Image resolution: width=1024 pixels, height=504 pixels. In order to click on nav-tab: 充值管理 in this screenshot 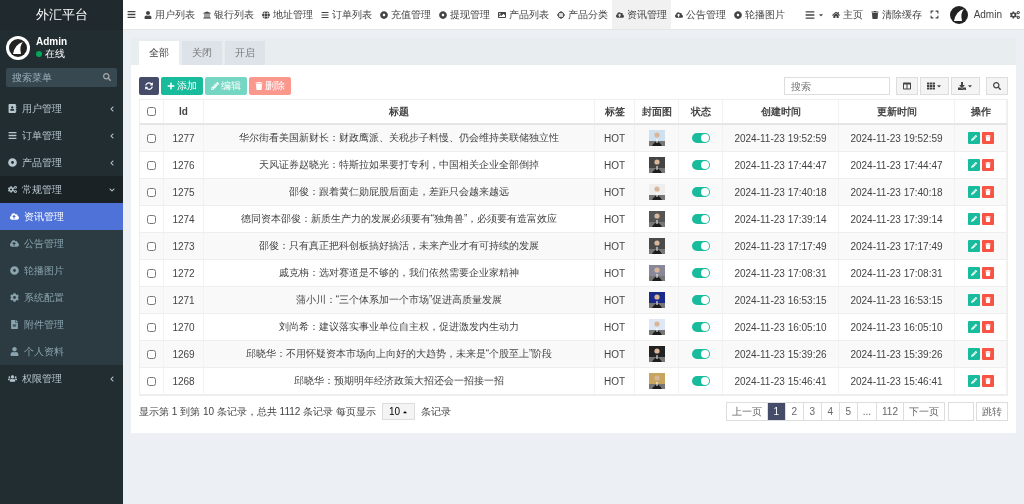, I will do `click(405, 14)`.